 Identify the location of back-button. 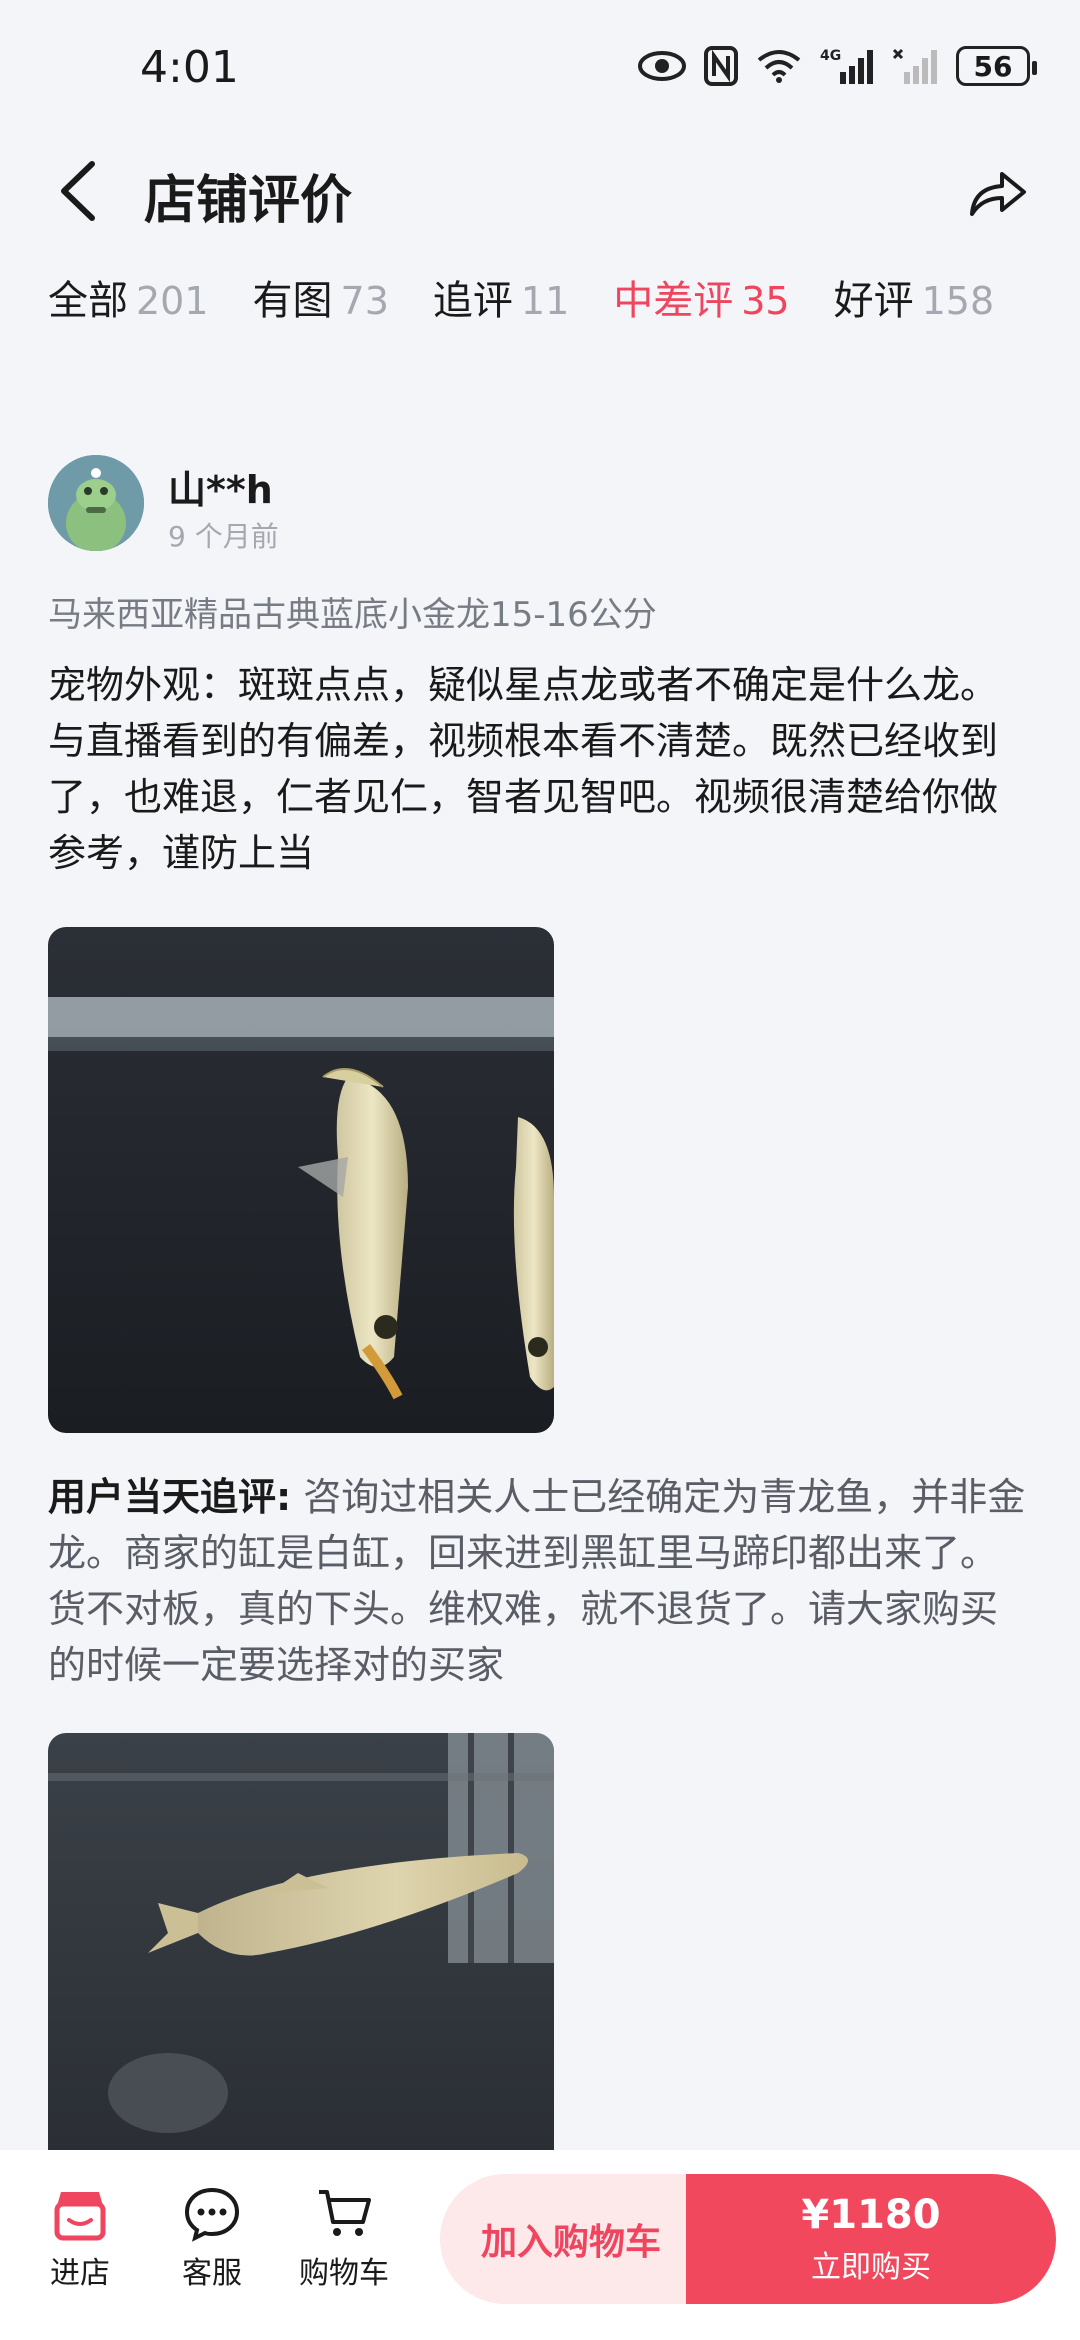
(82, 191).